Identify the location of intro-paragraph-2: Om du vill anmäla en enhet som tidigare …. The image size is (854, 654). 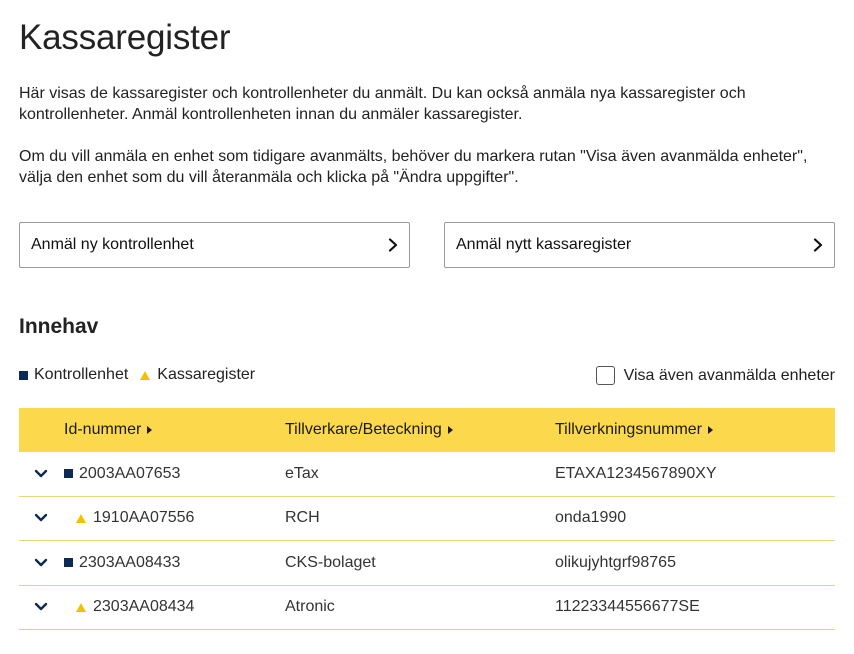
(413, 167).